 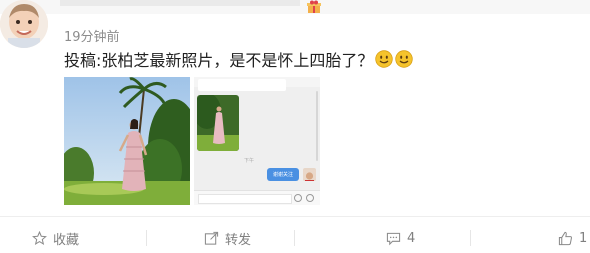 What do you see at coordinates (249, 161) in the screenshot?
I see `chat-time-label: 下午` at bounding box center [249, 161].